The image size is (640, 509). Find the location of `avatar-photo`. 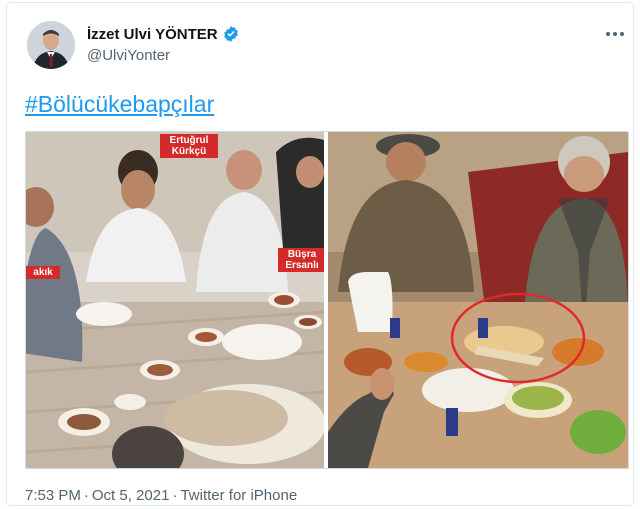

avatar-photo is located at coordinates (51, 45).